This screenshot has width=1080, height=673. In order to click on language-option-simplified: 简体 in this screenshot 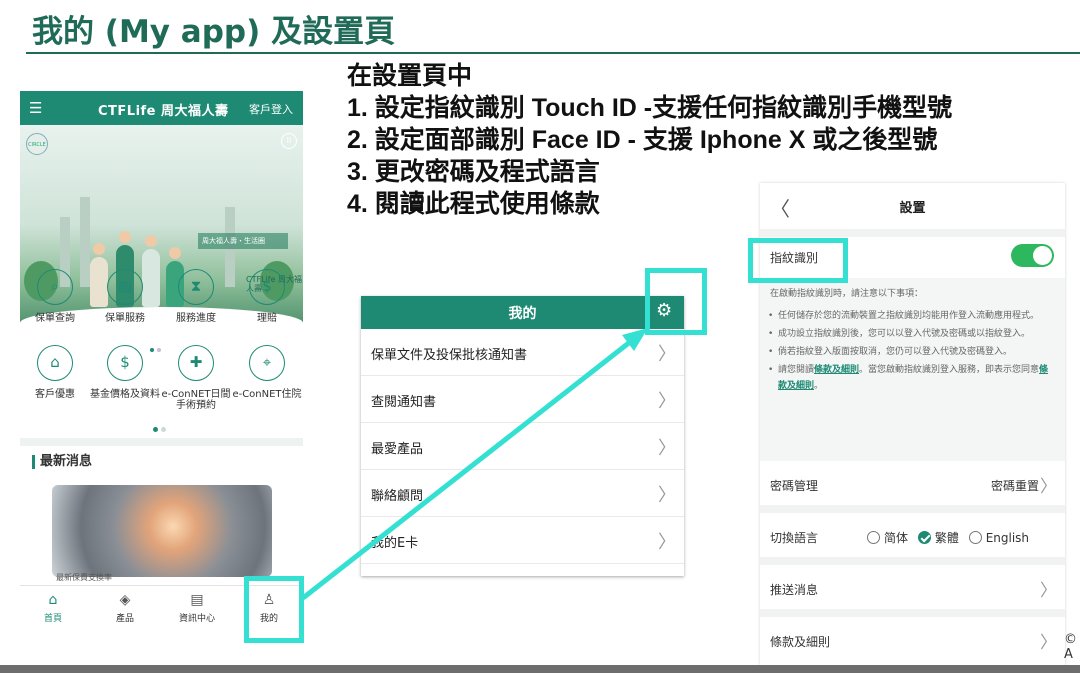, I will do `click(884, 538)`.